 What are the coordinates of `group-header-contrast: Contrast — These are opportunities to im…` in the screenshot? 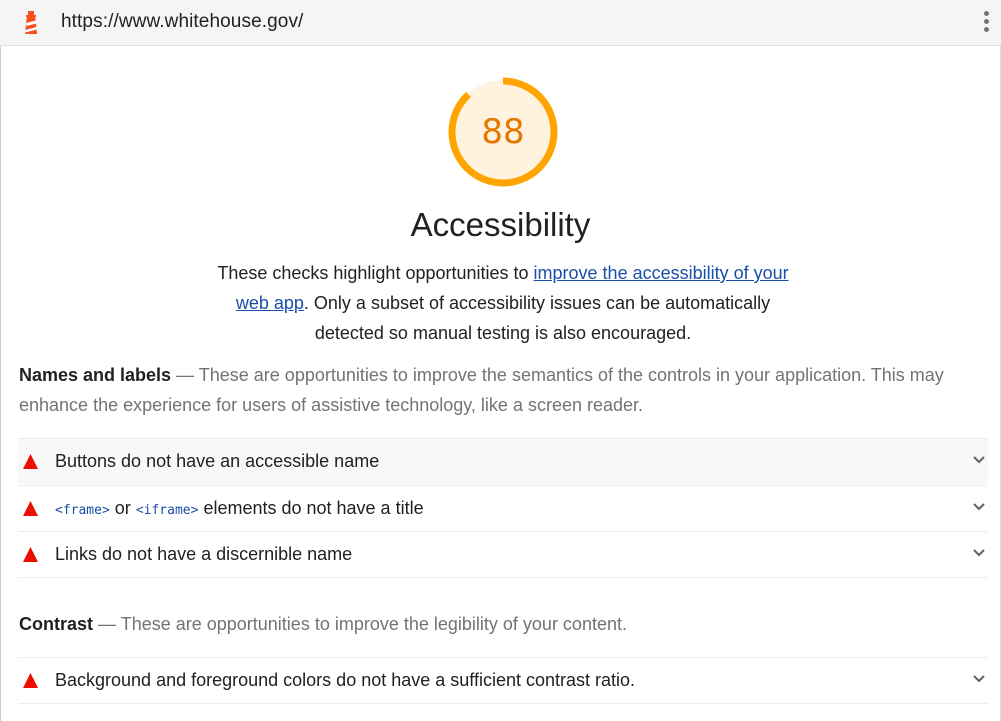 It's located at (499, 624).